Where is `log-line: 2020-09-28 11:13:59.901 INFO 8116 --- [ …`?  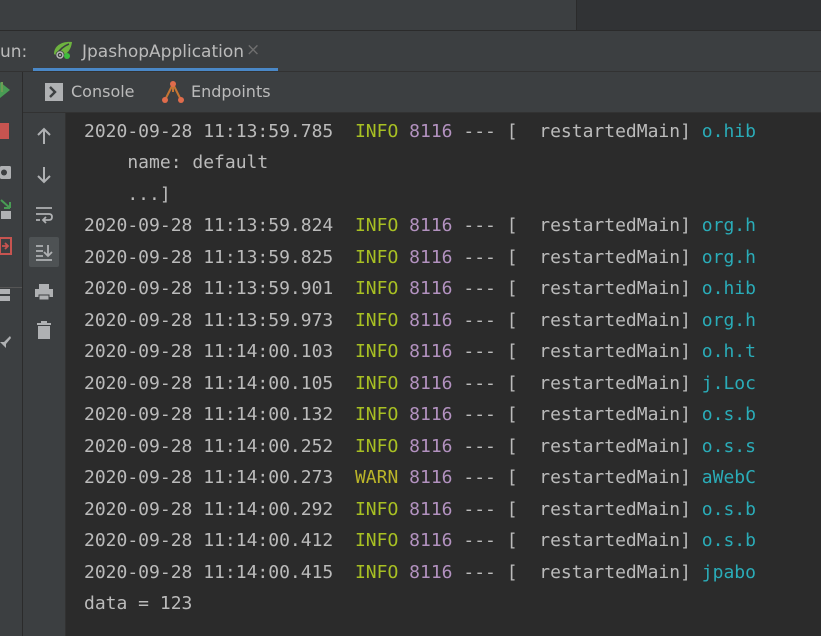
log-line: 2020-09-28 11:13:59.901 INFO 8116 --- [ … is located at coordinates (420, 288).